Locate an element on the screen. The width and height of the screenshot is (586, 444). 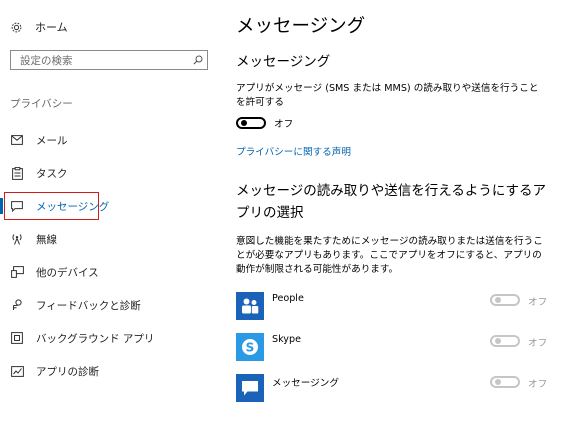
sidebar-item-label: アプリの診断 is located at coordinates (67, 371).